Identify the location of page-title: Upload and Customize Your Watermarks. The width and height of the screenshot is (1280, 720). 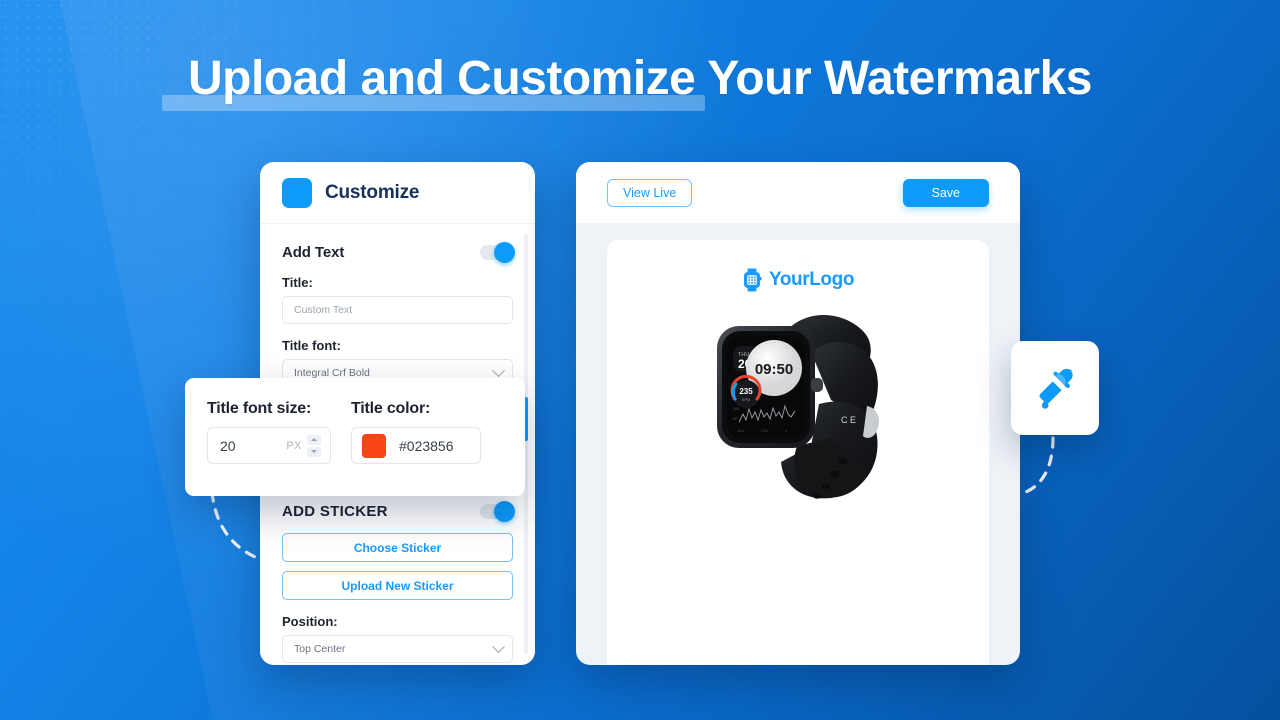
(640, 78).